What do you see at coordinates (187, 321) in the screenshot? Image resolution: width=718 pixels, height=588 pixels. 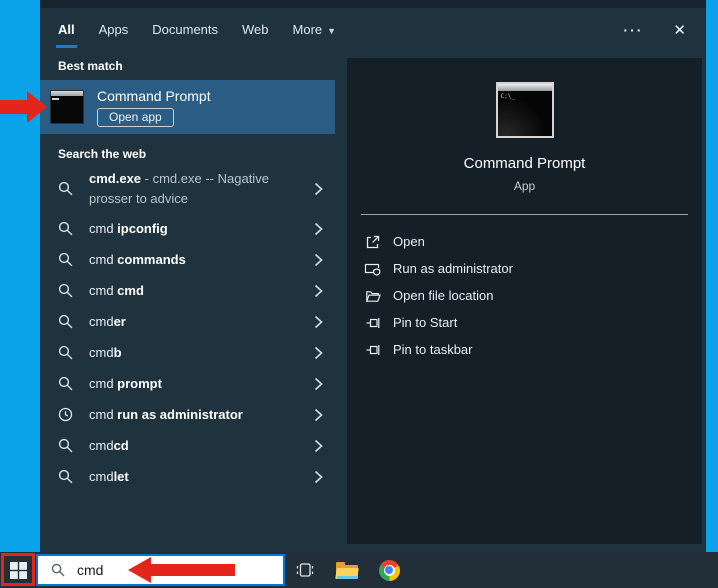 I see `search-suggestion-row: cmder` at bounding box center [187, 321].